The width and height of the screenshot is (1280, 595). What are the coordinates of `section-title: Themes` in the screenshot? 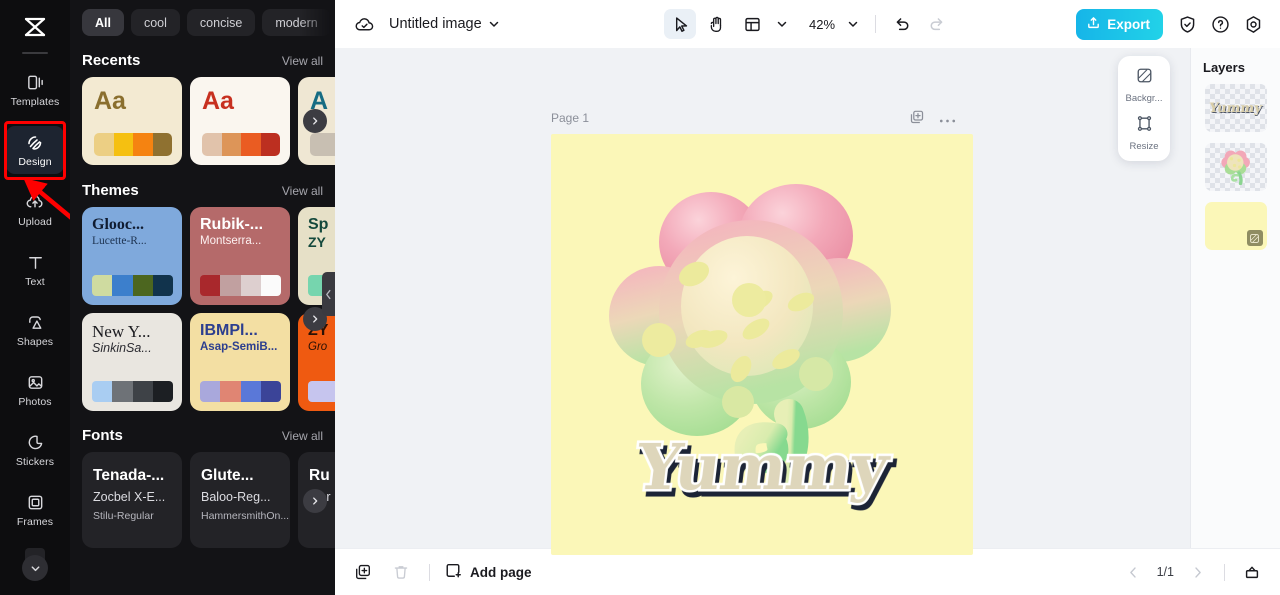 It's located at (110, 190).